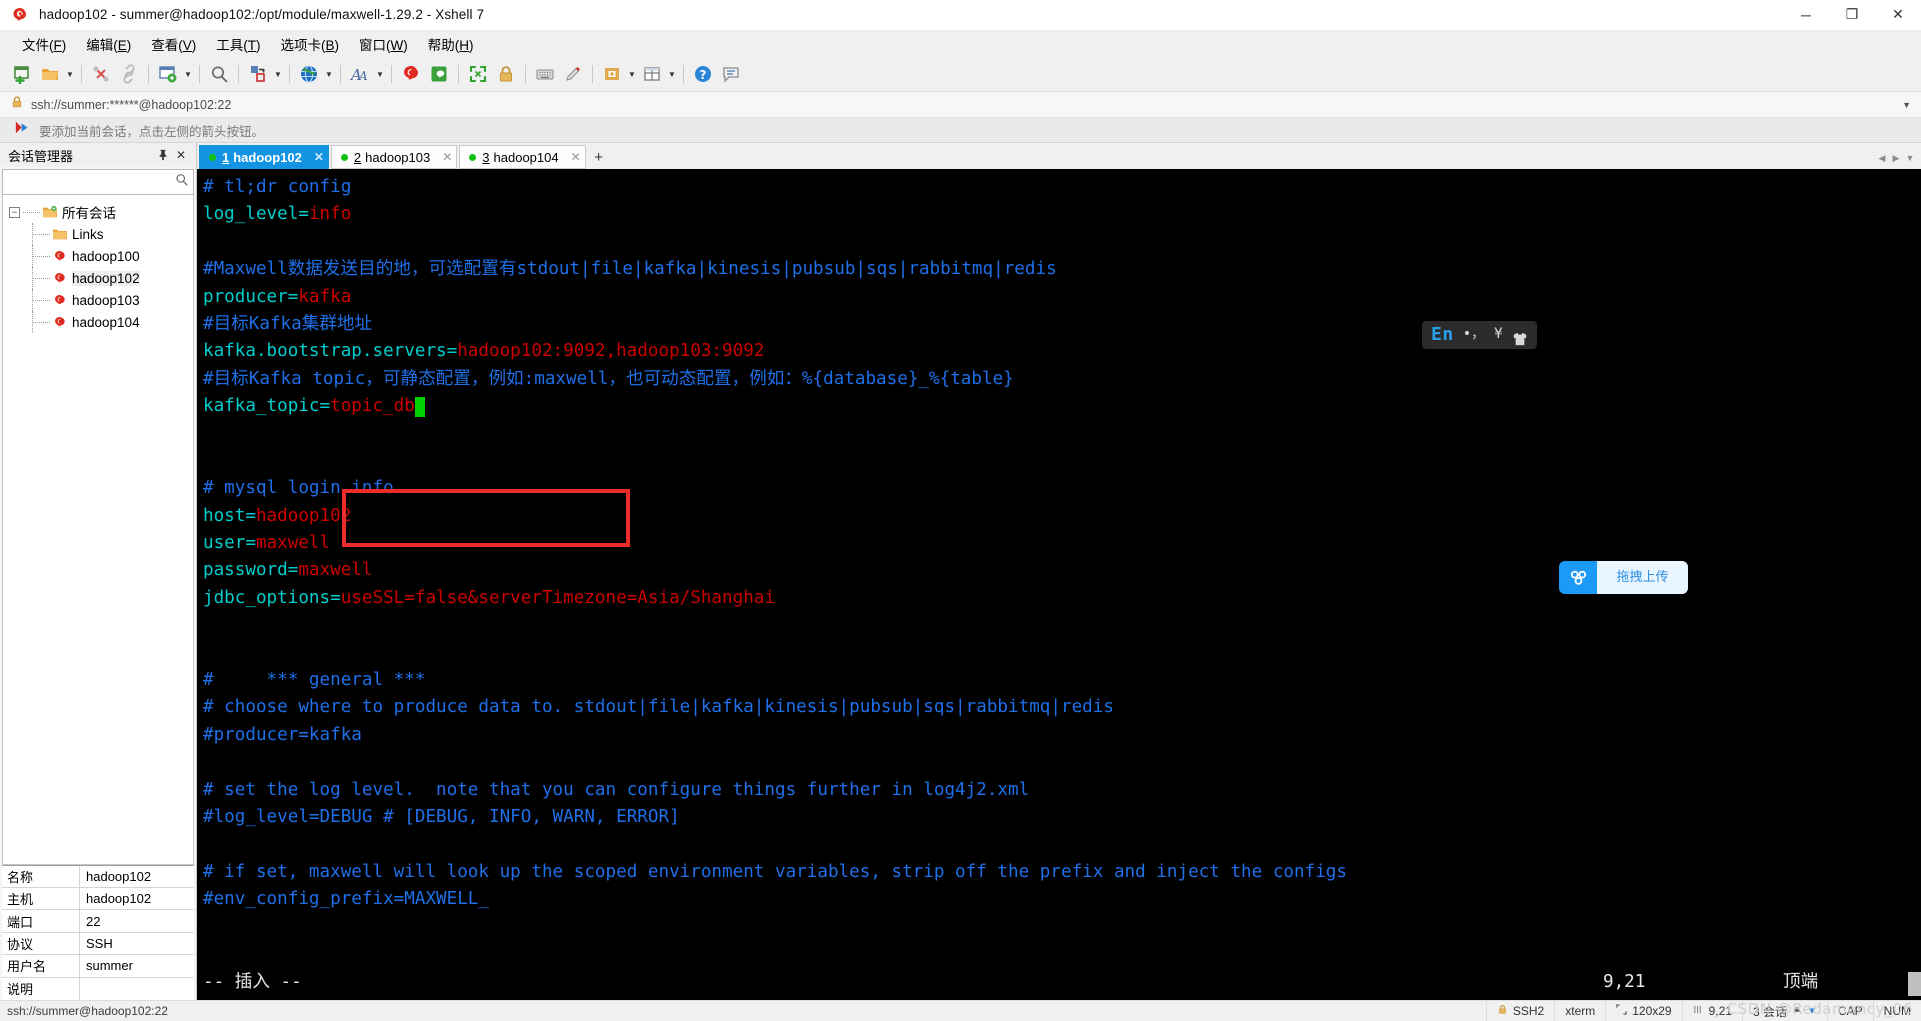 Image resolution: width=1921 pixels, height=1021 pixels. I want to click on menu-help: 帮助(H), so click(451, 44).